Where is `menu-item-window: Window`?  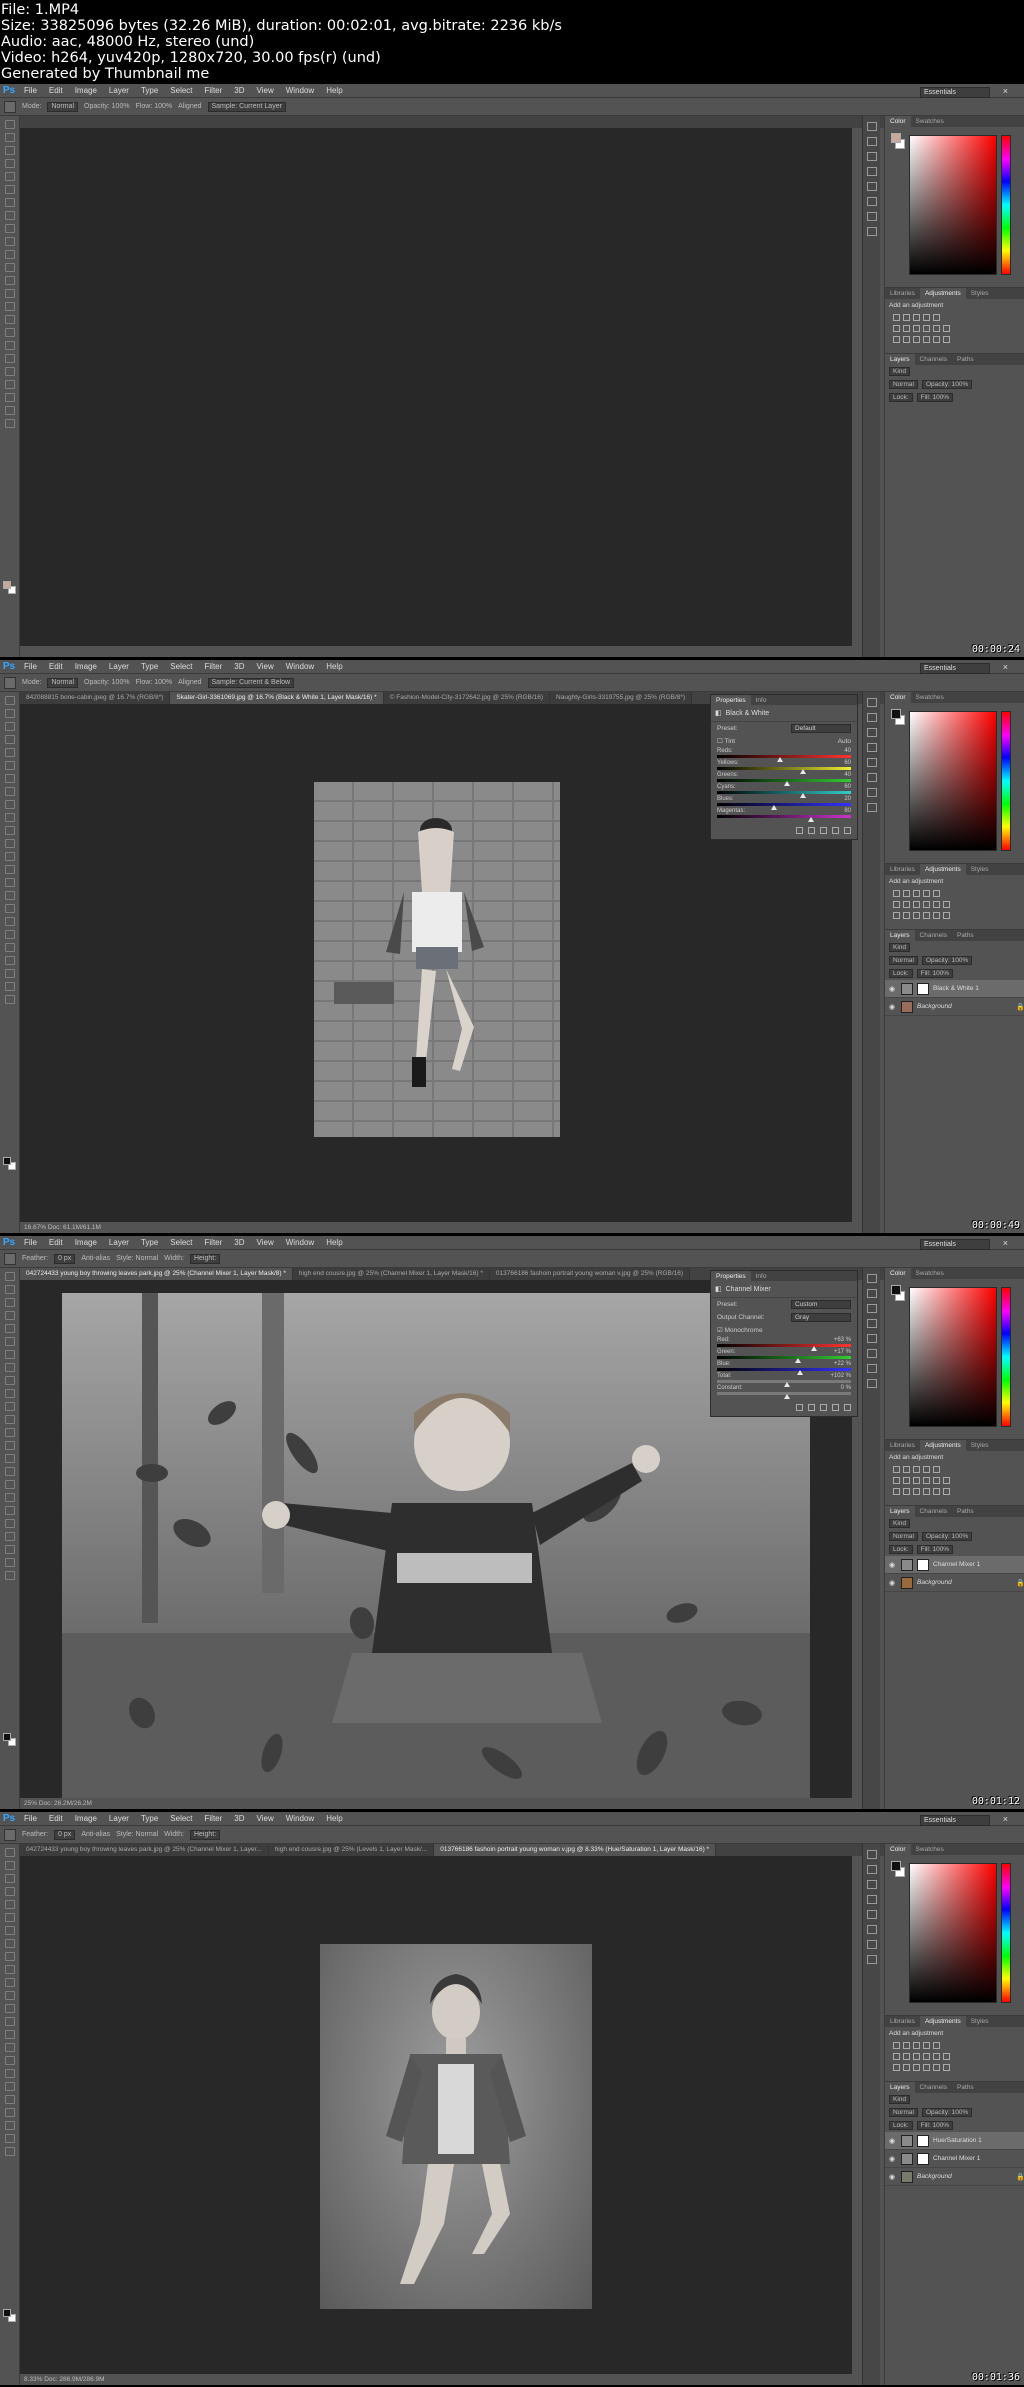 menu-item-window: Window is located at coordinates (300, 90).